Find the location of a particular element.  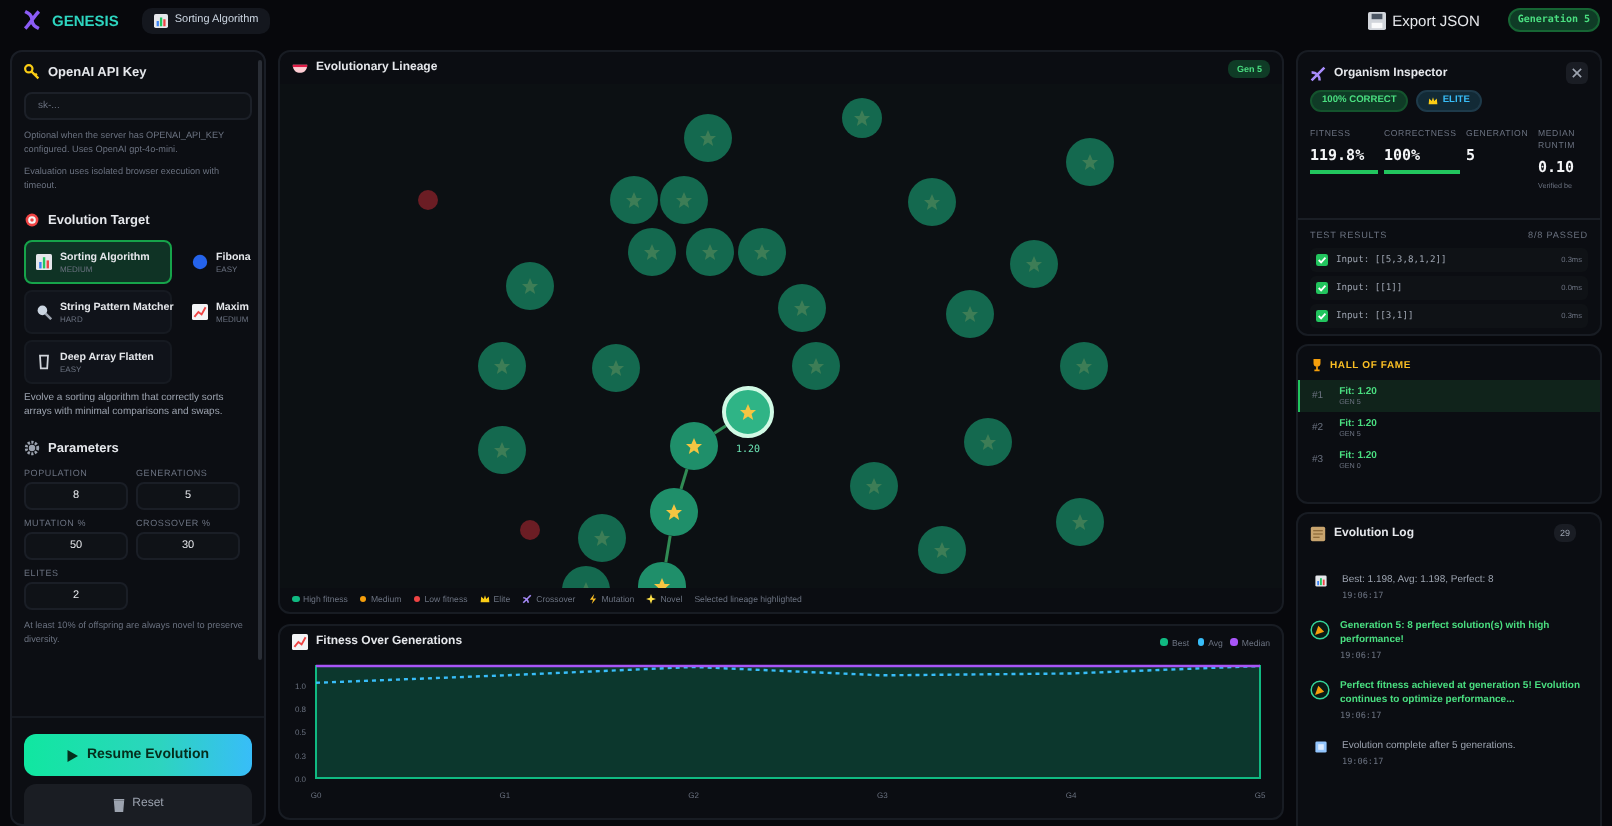

lineage-edge is located at coordinates (720, 429).